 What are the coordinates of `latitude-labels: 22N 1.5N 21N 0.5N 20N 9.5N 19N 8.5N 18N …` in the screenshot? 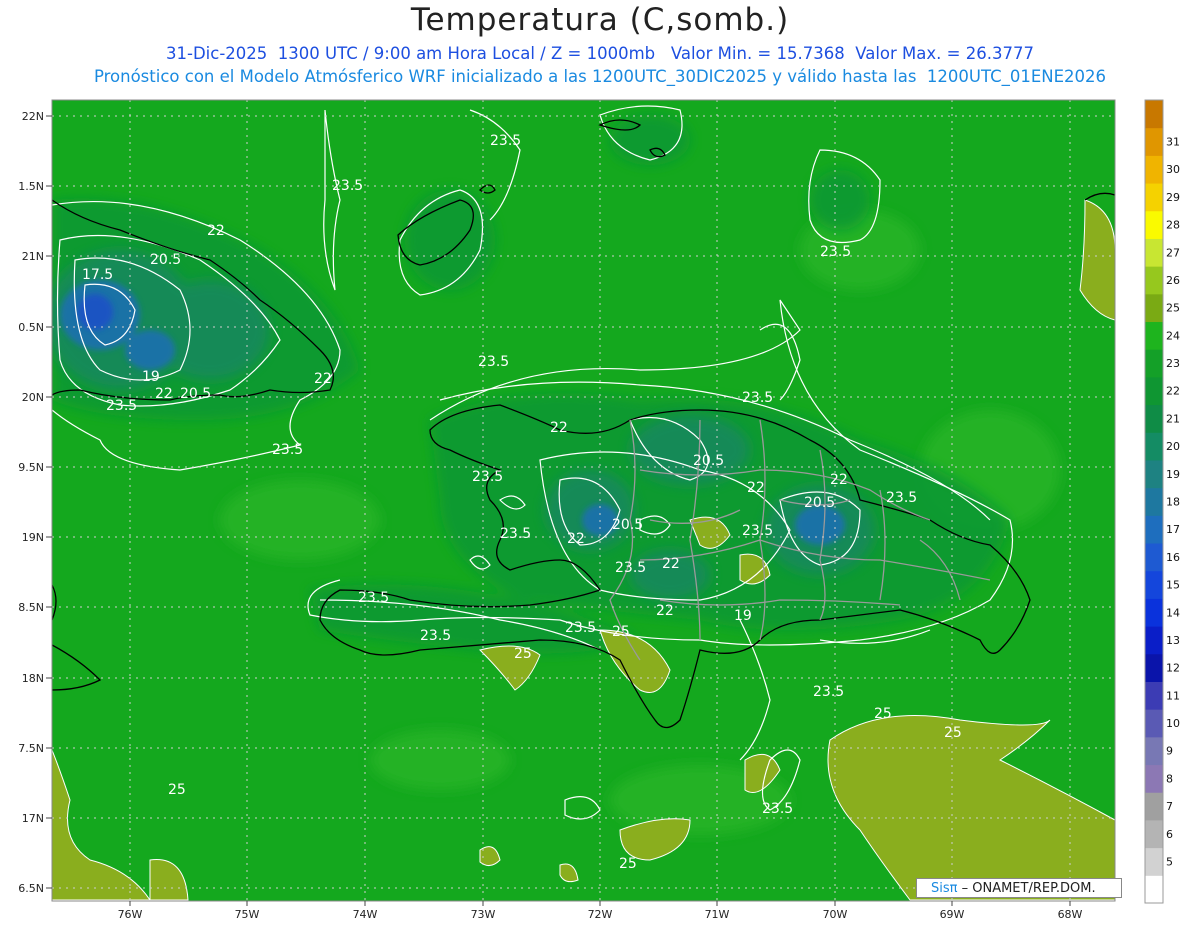 It's located at (31, 502).